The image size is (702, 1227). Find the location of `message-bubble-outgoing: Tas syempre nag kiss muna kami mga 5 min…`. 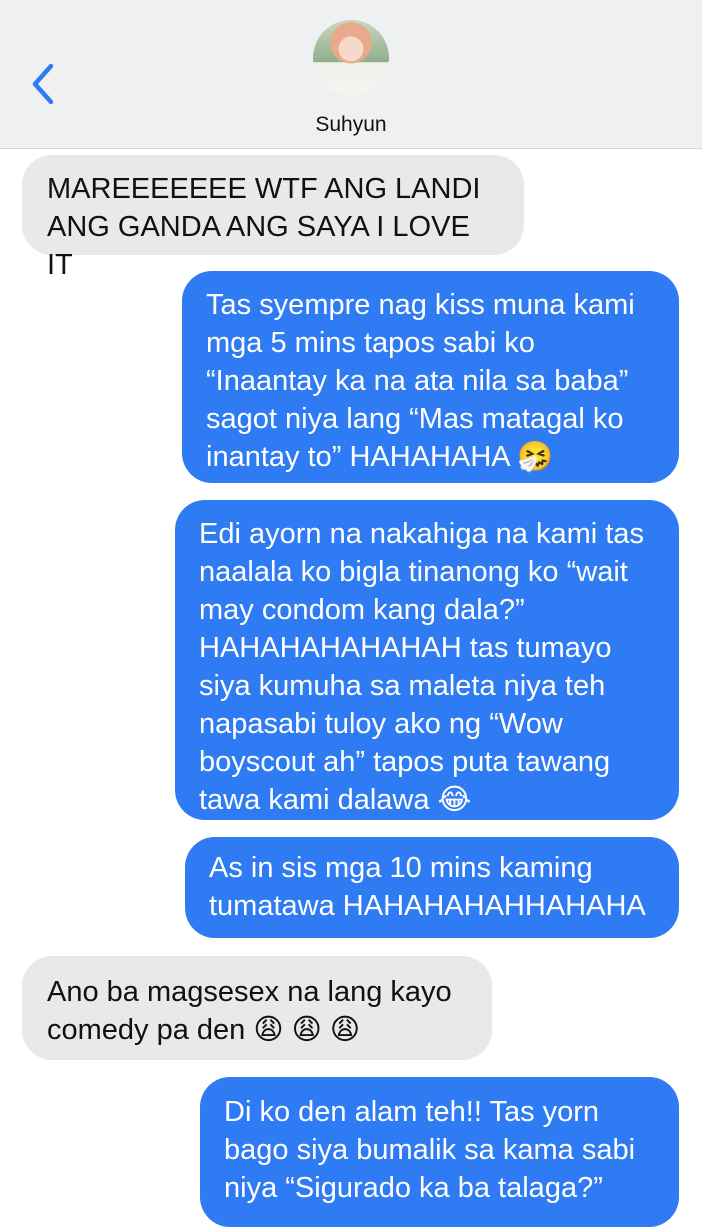

message-bubble-outgoing: Tas syempre nag kiss muna kami mga 5 min… is located at coordinates (430, 377).